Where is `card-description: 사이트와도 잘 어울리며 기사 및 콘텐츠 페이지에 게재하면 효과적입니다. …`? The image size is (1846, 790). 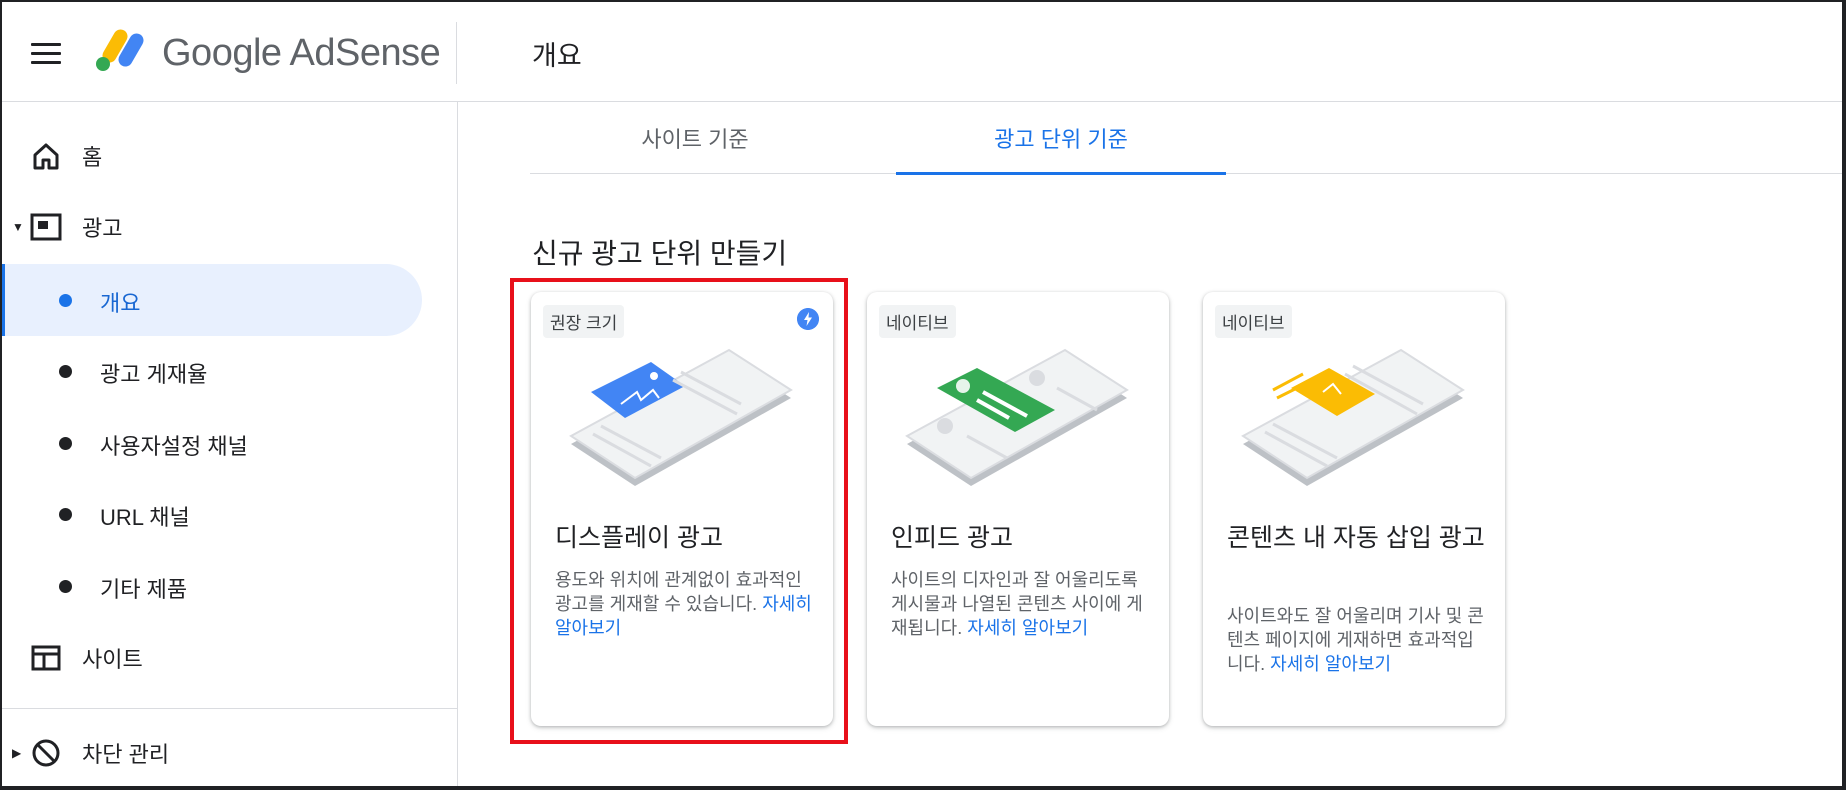
card-description: 사이트와도 잘 어울리며 기사 및 콘텐츠 페이지에 게재하면 효과적입니다. … is located at coordinates (1357, 640).